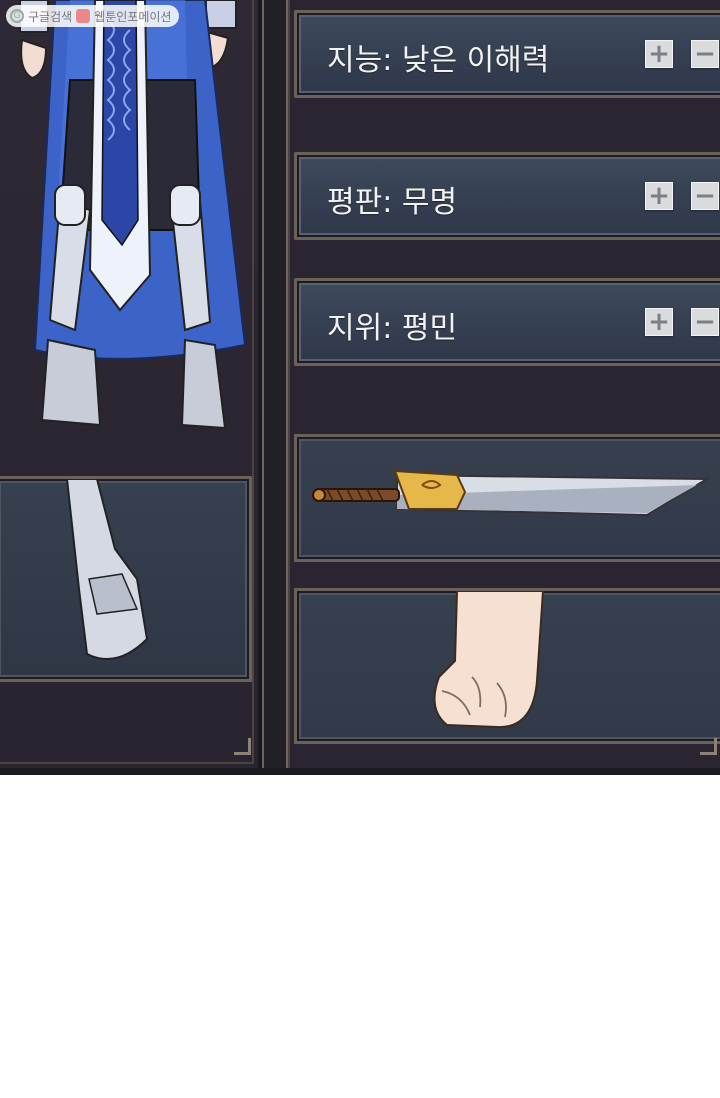 This screenshot has width=720, height=1098. Describe the element at coordinates (507, 196) in the screenshot. I see `stat-reputation: 평판: 무명 + −` at that location.